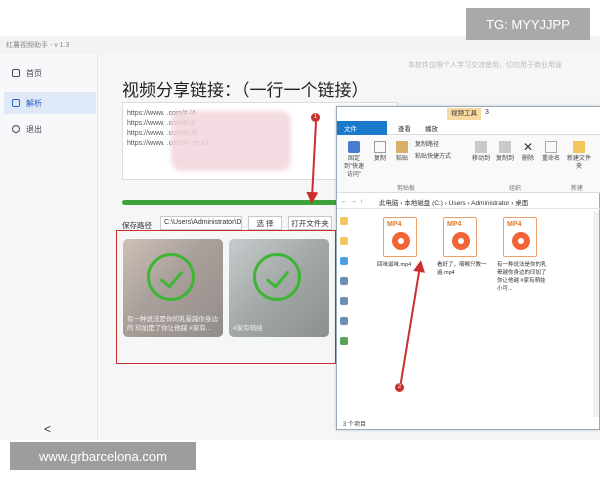 Image resolution: width=600 pixels, height=480 pixels. I want to click on callout-1-badge: 1, so click(315, 117).